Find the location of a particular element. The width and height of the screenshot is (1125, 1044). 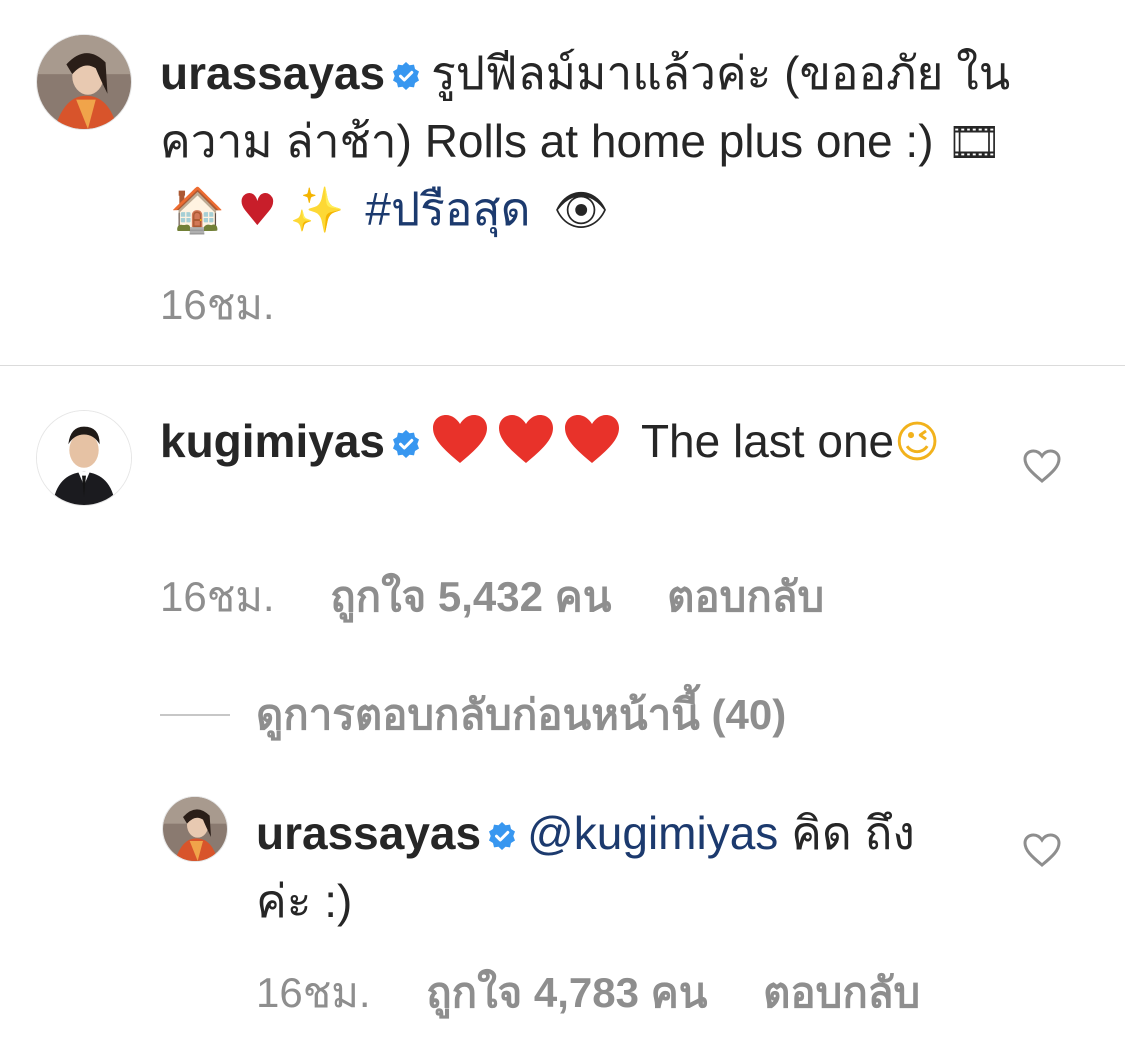

reply-meta: 16ชม. ถูกใจ 4,783 คน ตอบกลับ is located at coordinates (610, 993).